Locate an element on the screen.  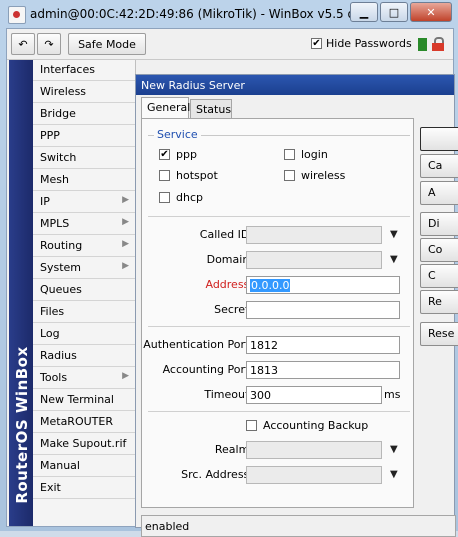
service-login-checkbox is located at coordinates (289, 154).